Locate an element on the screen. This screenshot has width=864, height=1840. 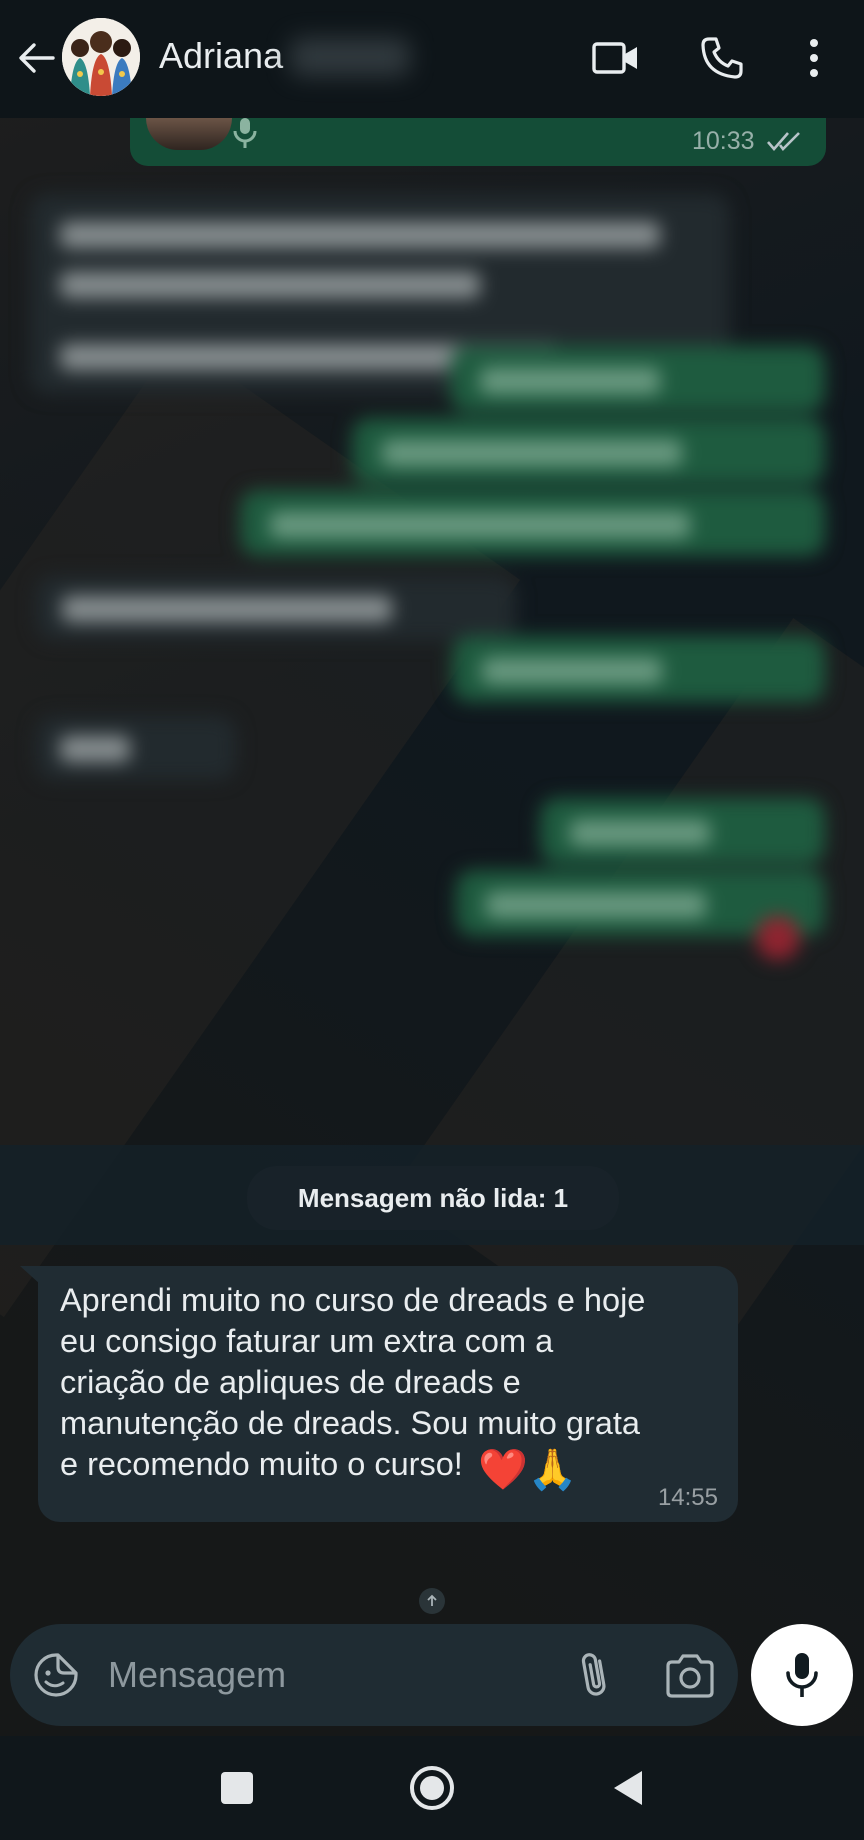
contact-name: Adriana is located at coordinates (221, 56).